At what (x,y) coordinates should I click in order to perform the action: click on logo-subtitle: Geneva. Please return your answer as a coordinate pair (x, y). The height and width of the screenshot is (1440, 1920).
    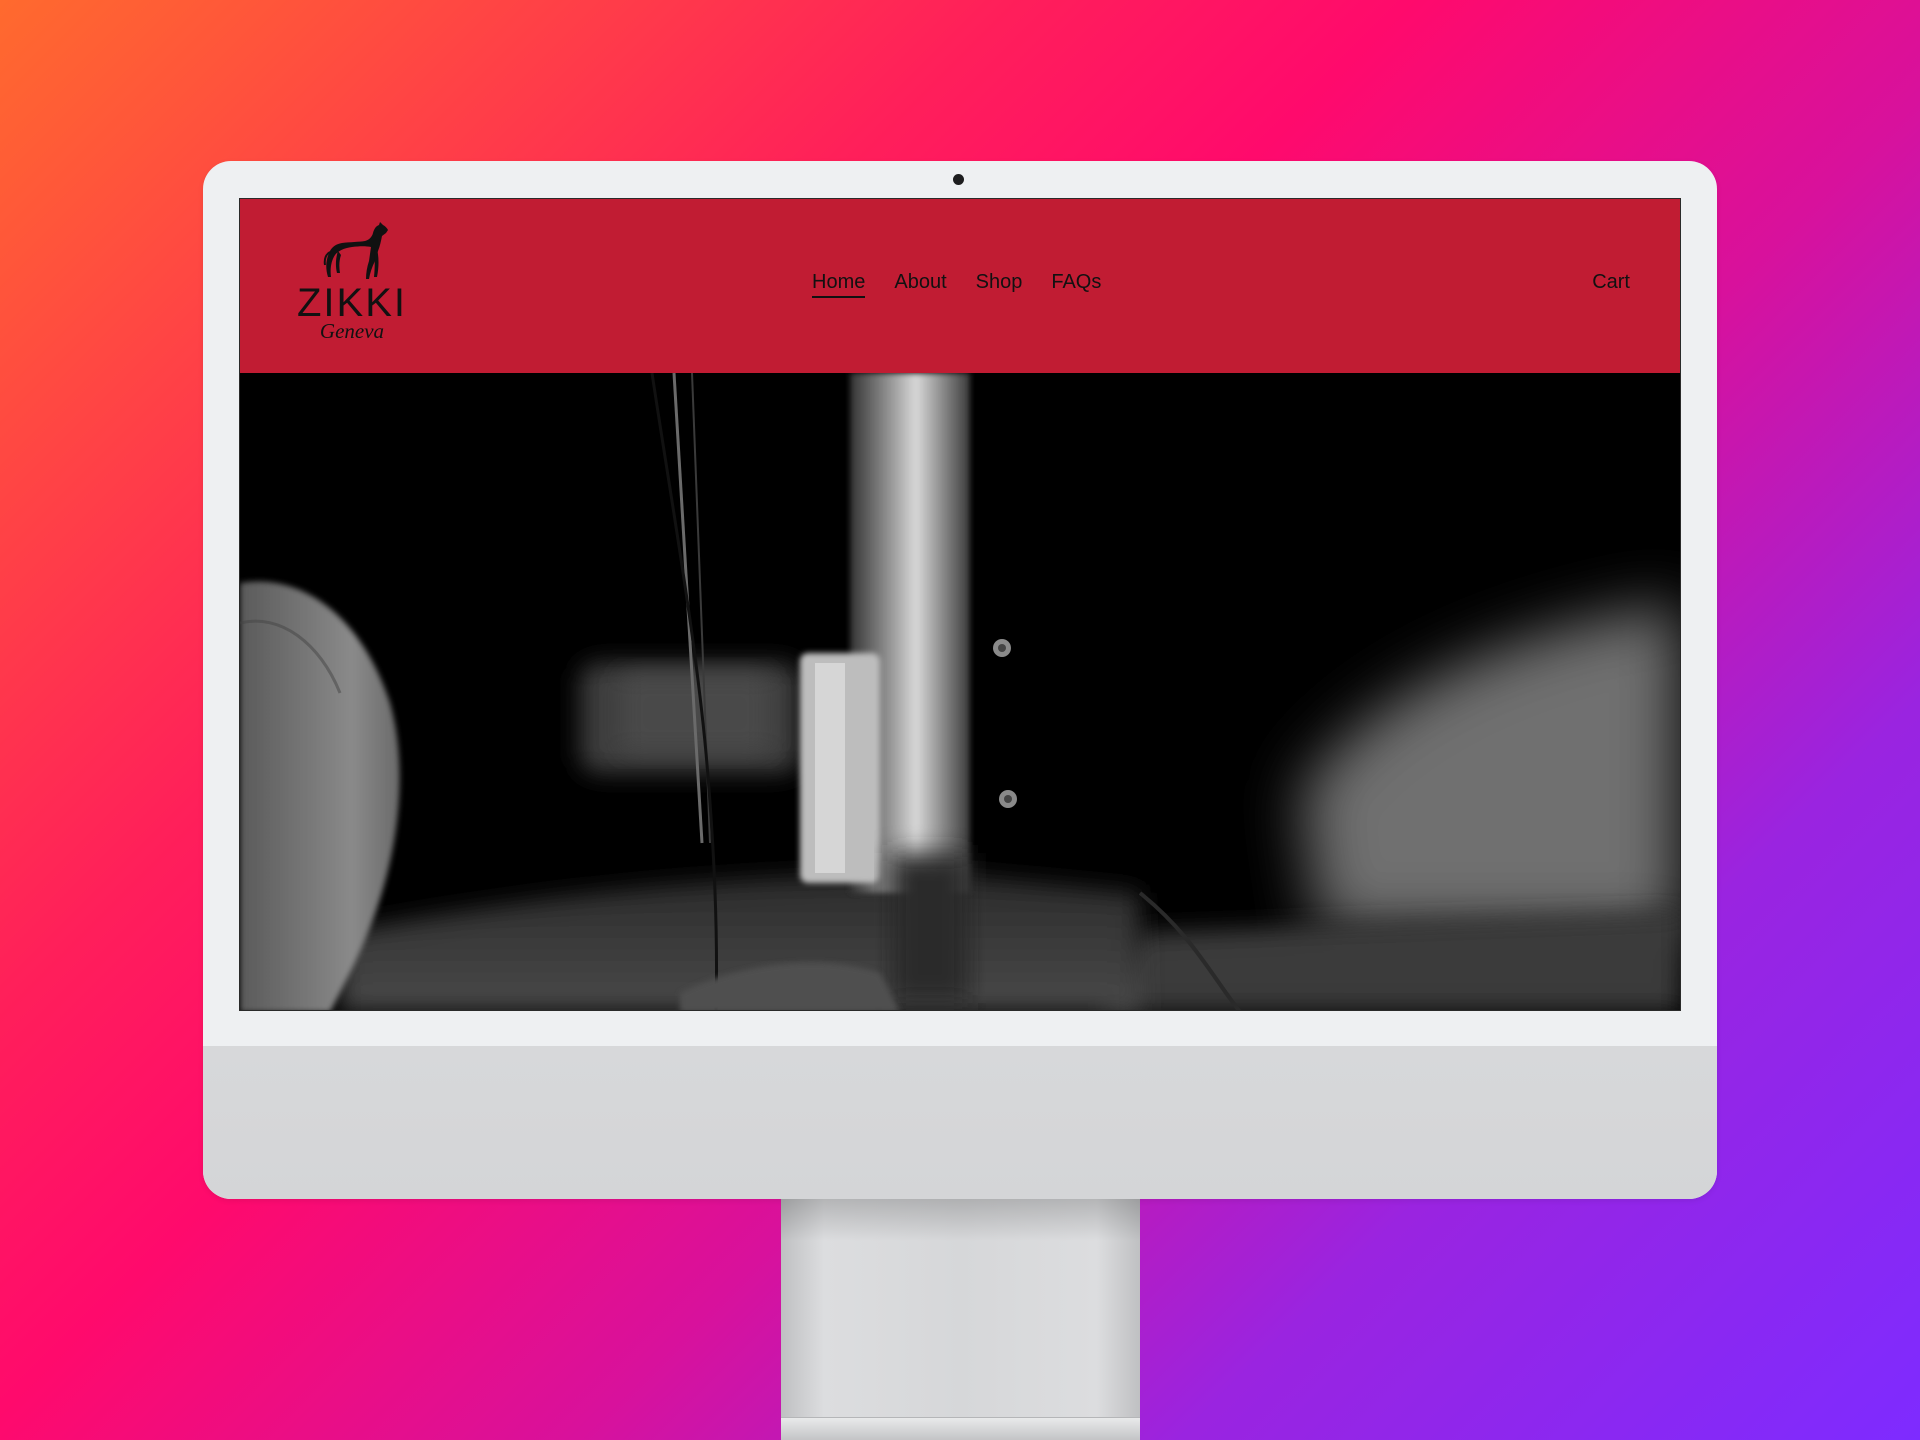
    Looking at the image, I should click on (352, 331).